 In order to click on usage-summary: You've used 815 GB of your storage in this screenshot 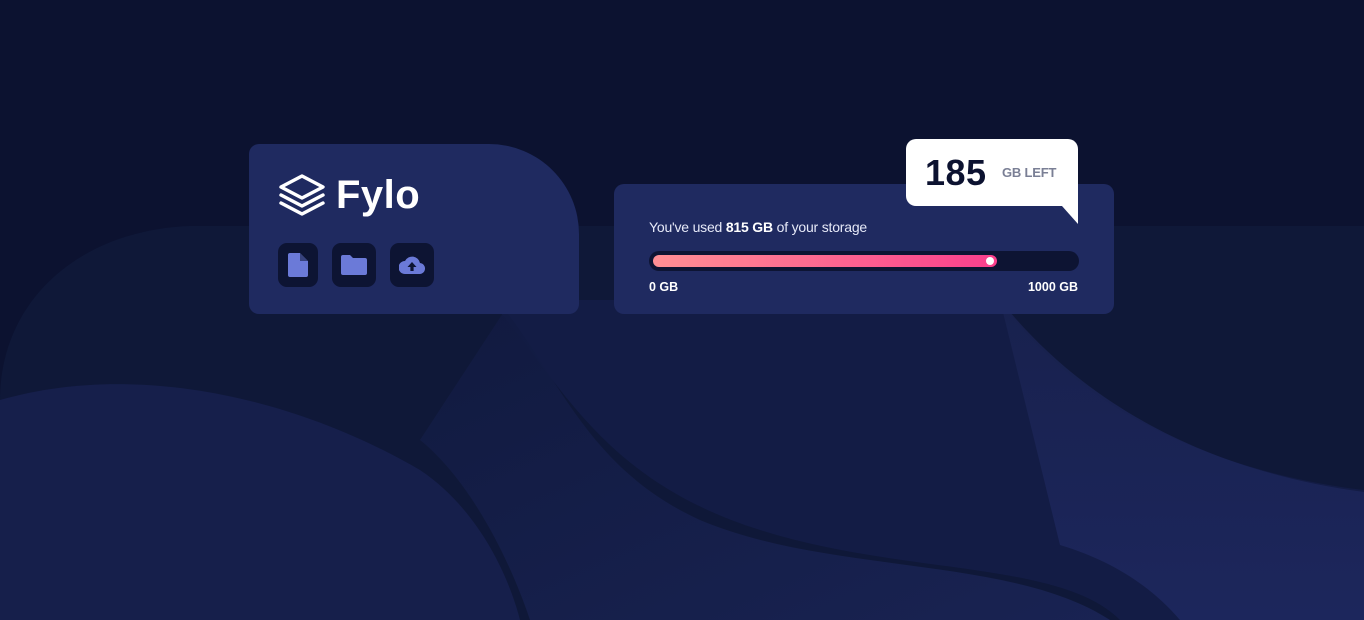, I will do `click(758, 227)`.